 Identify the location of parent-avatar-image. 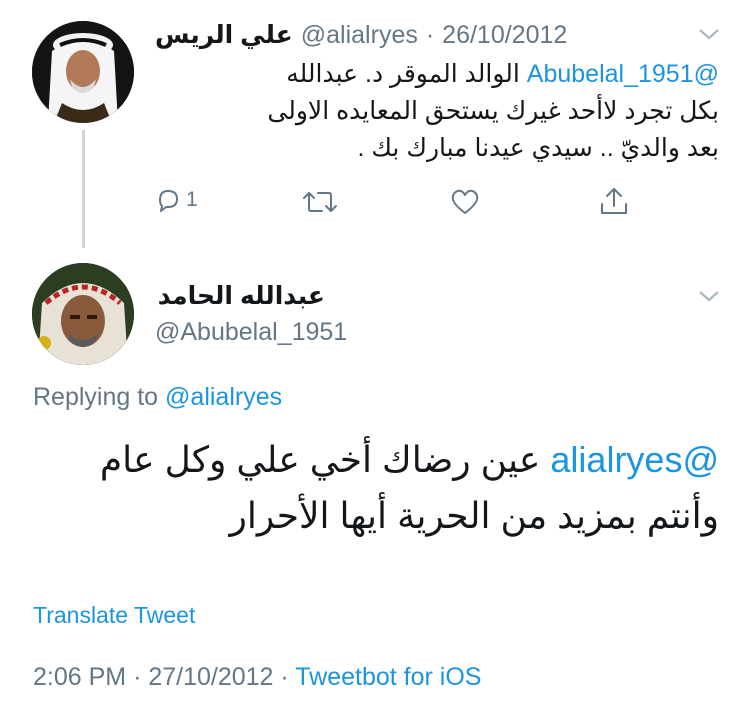
(83, 72).